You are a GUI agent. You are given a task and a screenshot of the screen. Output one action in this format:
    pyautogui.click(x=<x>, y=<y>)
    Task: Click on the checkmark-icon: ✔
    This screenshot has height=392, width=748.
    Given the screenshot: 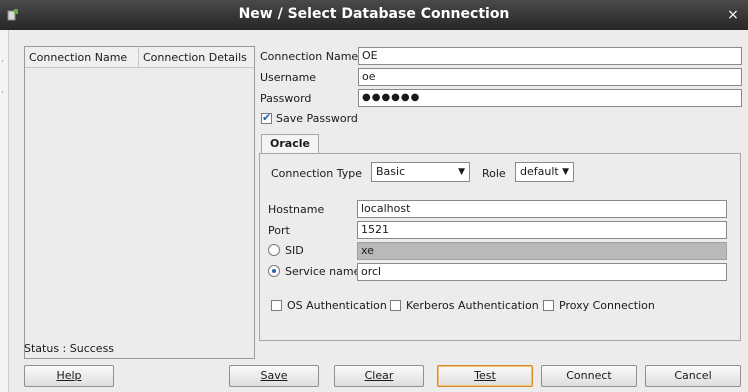 What is the action you would take?
    pyautogui.click(x=267, y=117)
    